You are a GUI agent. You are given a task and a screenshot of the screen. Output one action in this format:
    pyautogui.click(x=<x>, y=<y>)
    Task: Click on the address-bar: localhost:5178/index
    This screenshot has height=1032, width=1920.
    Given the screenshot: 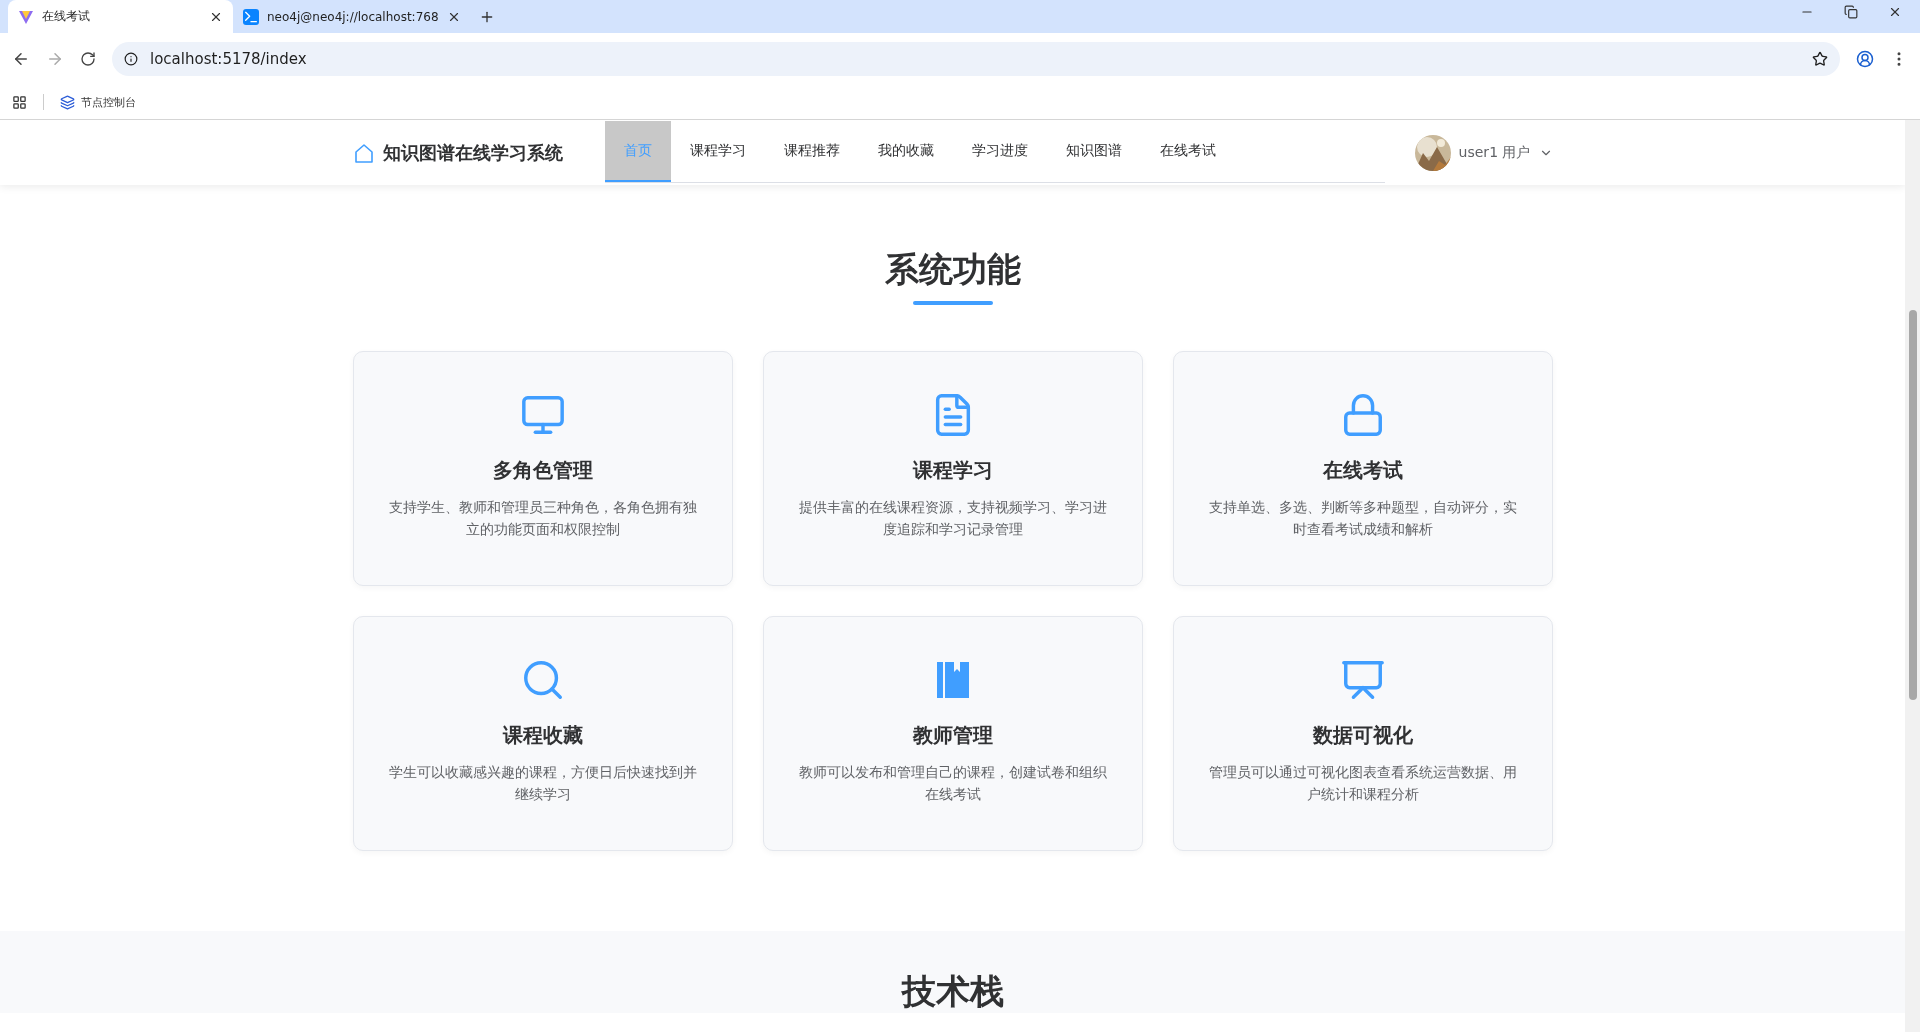 What is the action you would take?
    pyautogui.click(x=976, y=59)
    